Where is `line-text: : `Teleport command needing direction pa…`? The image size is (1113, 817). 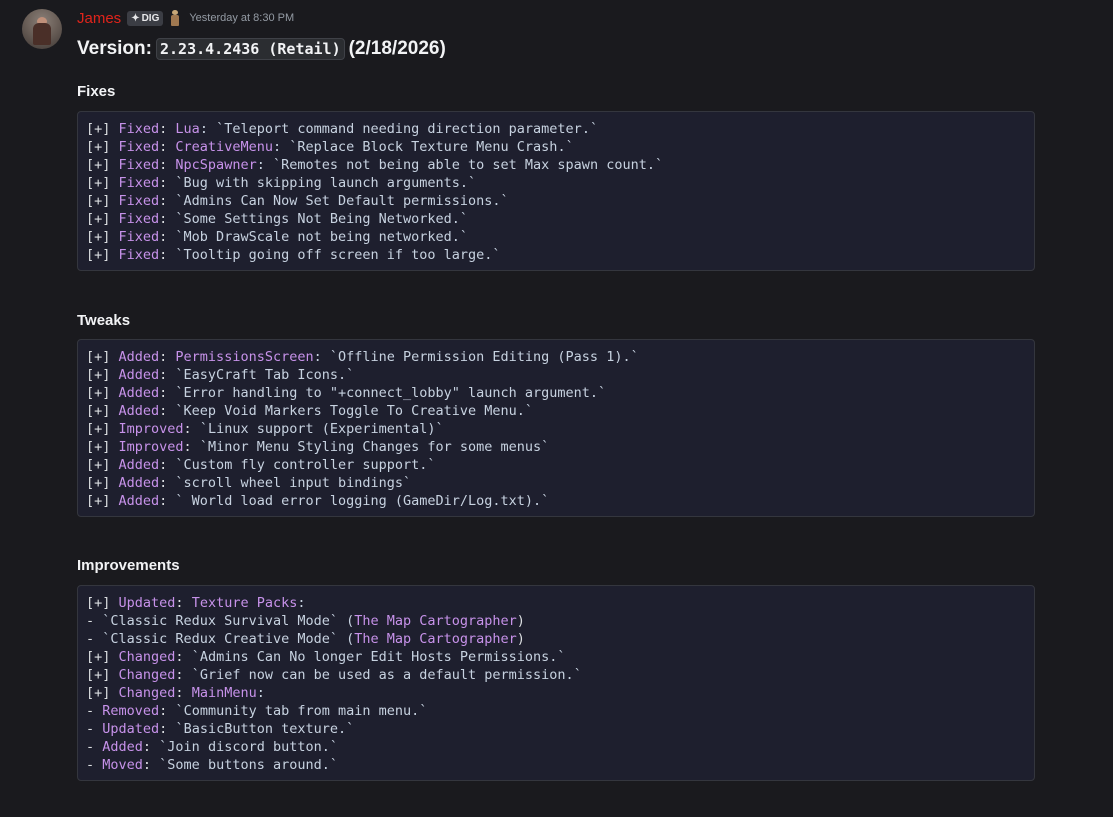 line-text: : `Teleport command needing direction pa… is located at coordinates (399, 129).